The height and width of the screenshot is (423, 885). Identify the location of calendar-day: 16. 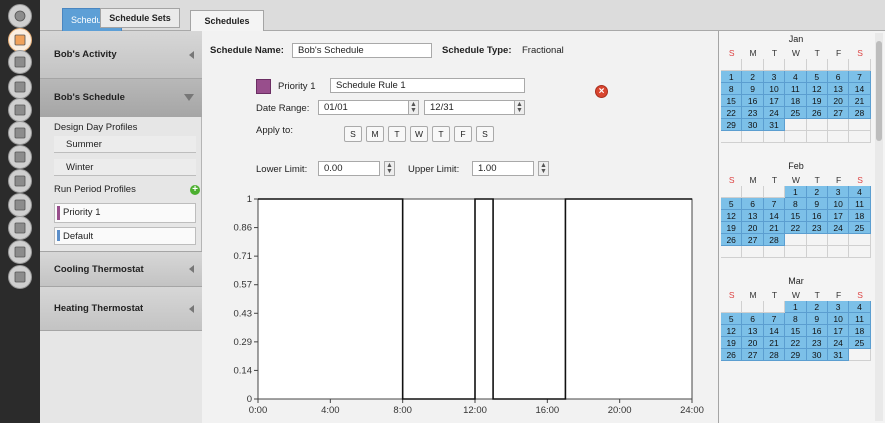
(753, 101).